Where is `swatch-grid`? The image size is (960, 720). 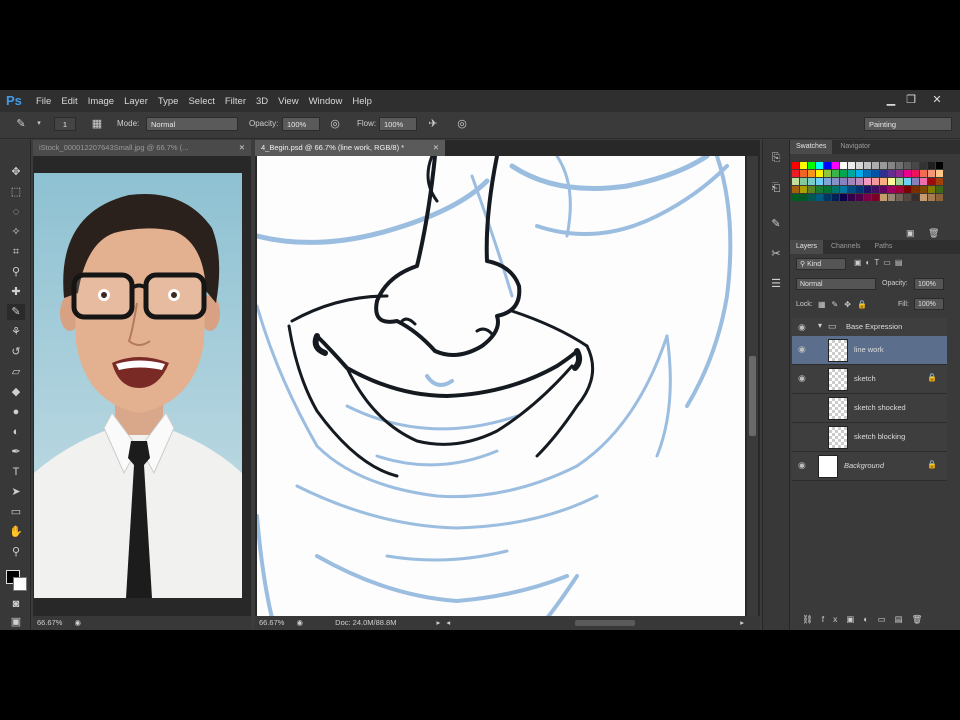 swatch-grid is located at coordinates (868, 187).